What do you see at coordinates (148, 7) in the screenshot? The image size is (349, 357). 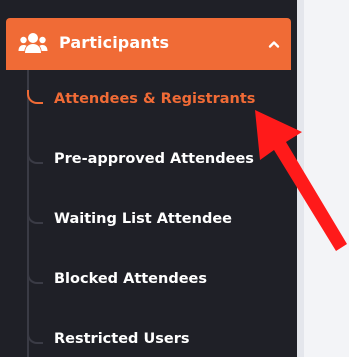 I see `sidebar-top-strip` at bounding box center [148, 7].